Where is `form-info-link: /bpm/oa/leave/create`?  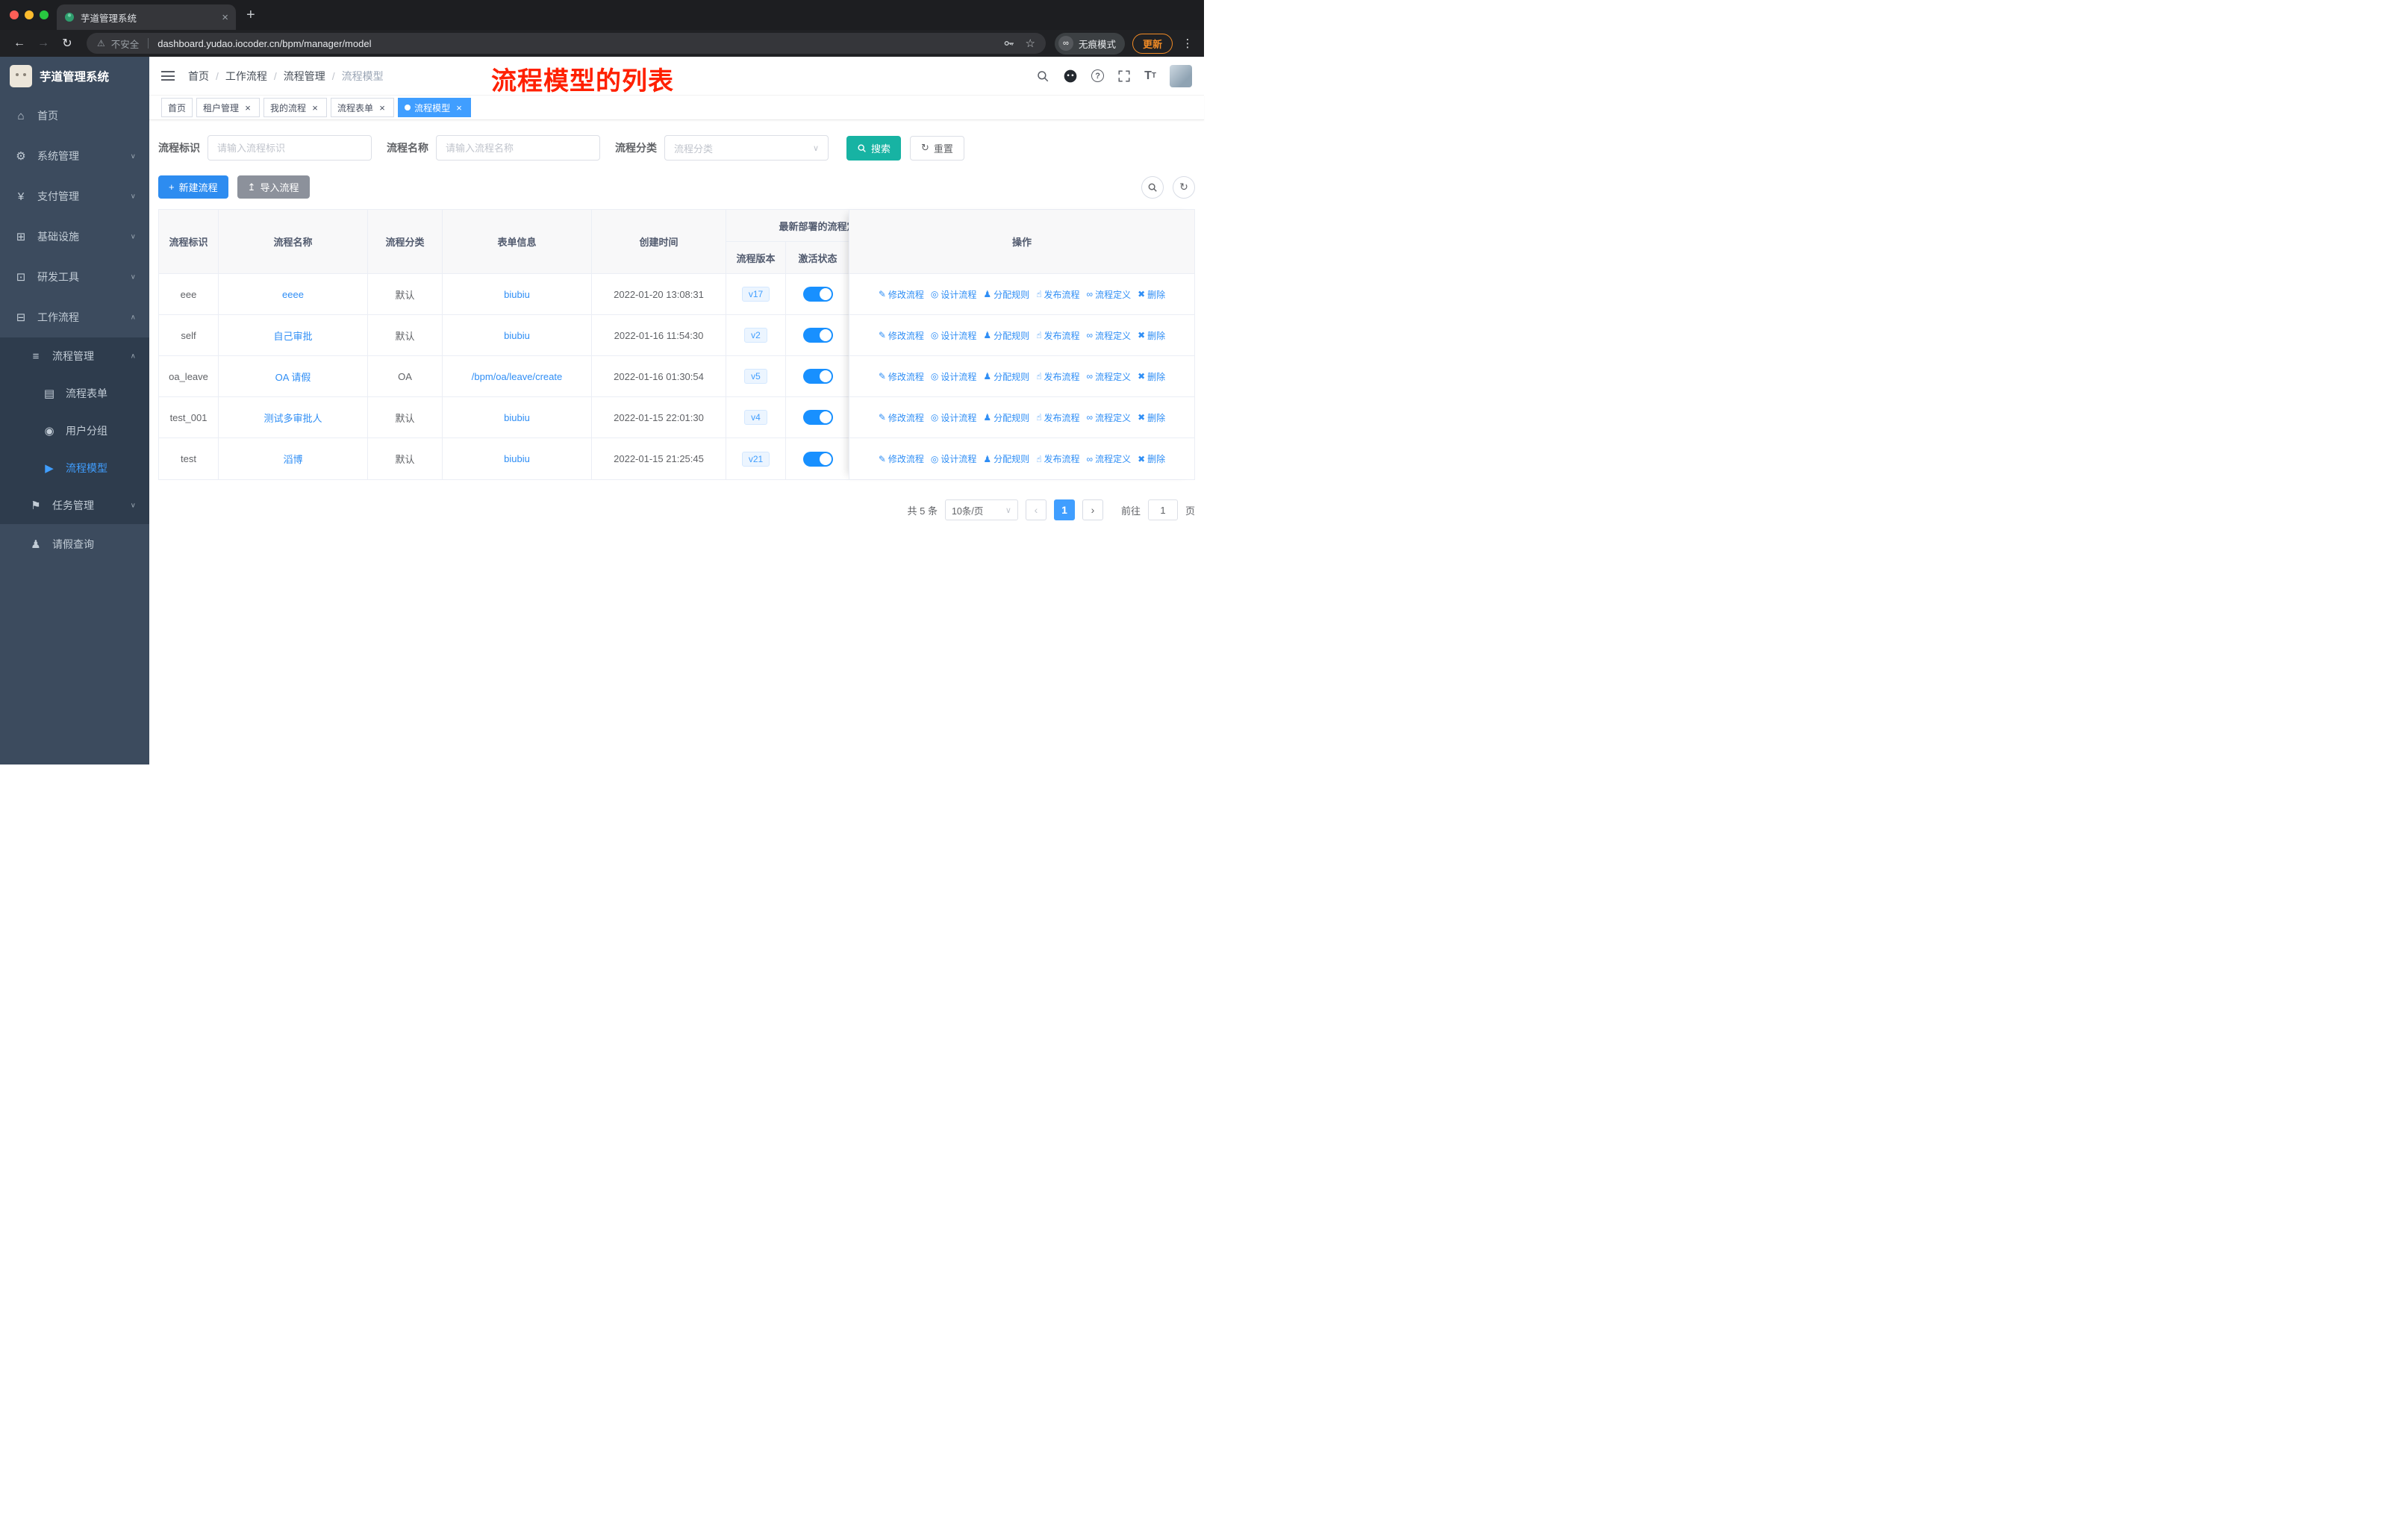
form-info-link: /bpm/oa/leave/create is located at coordinates (517, 377).